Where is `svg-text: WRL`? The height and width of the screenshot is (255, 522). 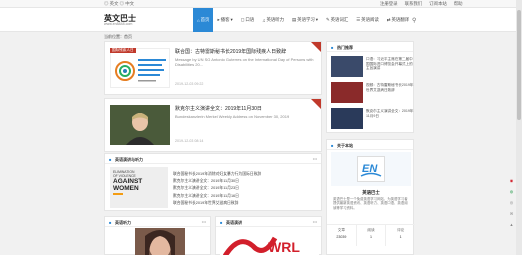
svg-text: WRL is located at coordinates (284, 247).